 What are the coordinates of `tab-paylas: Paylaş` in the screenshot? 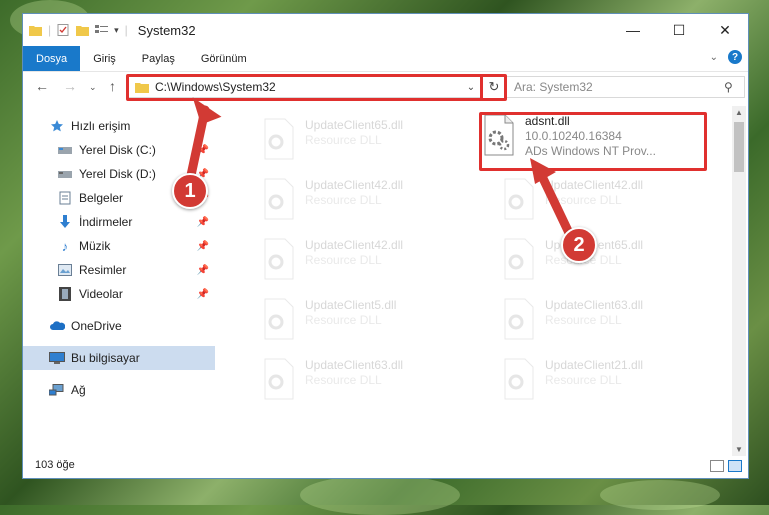 It's located at (158, 58).